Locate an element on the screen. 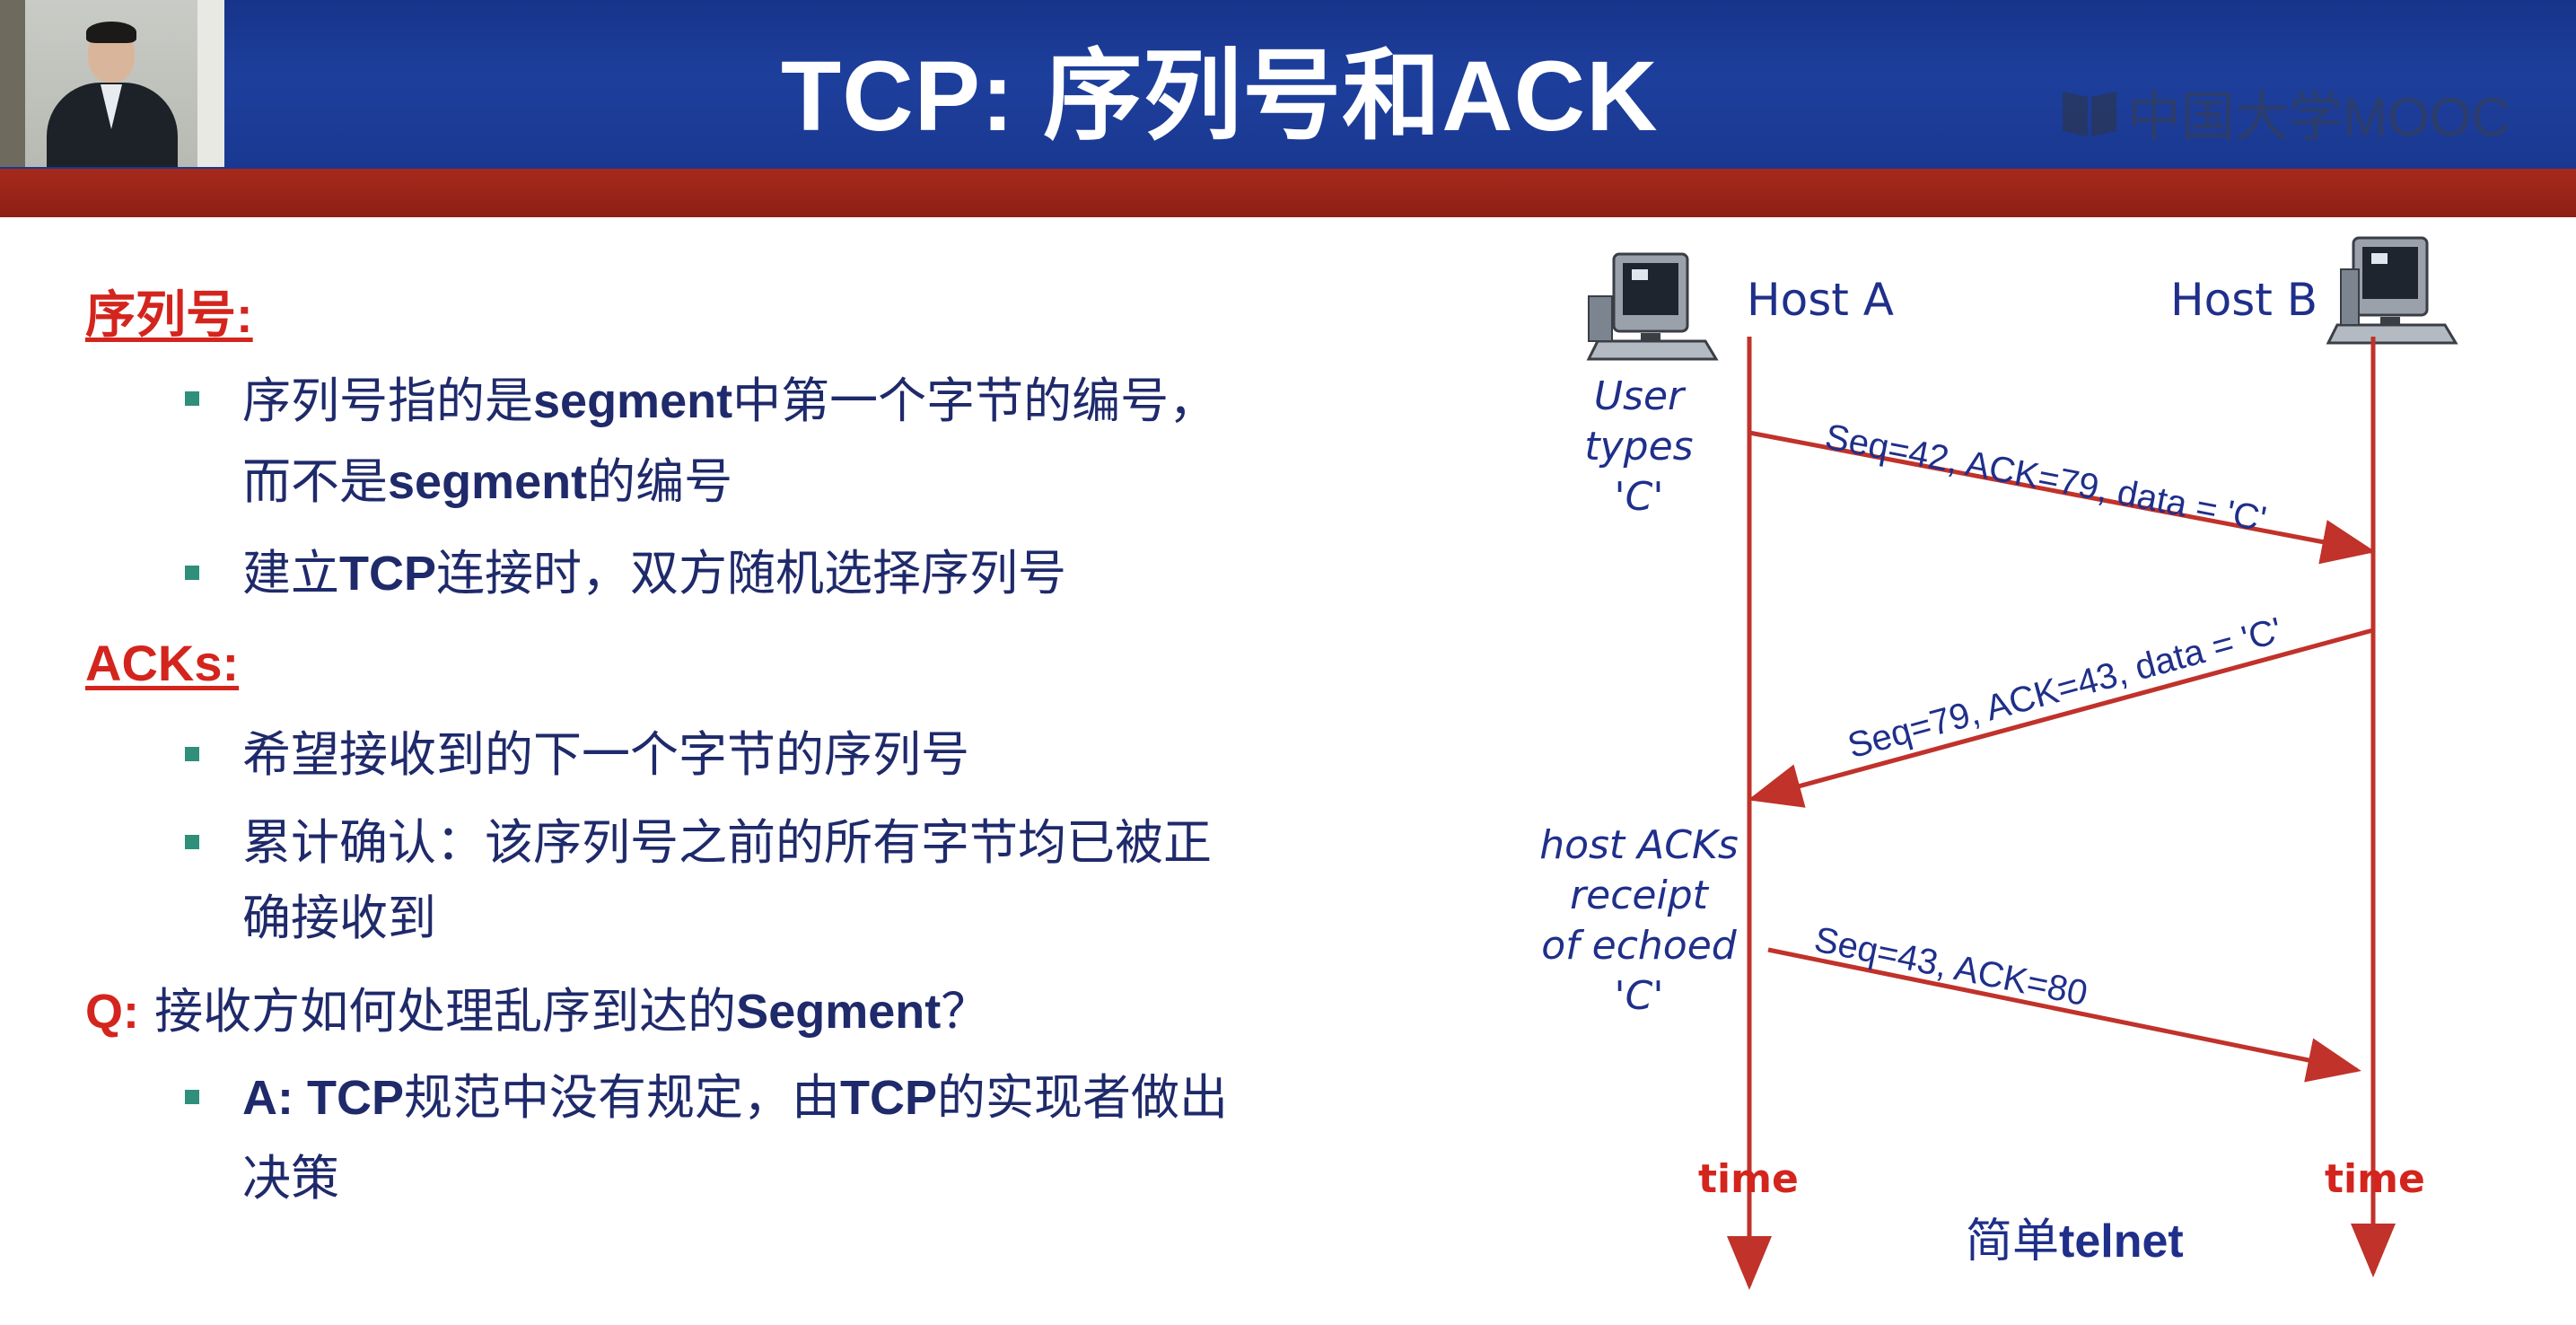  computer-icon-host-a is located at coordinates (1652, 306).